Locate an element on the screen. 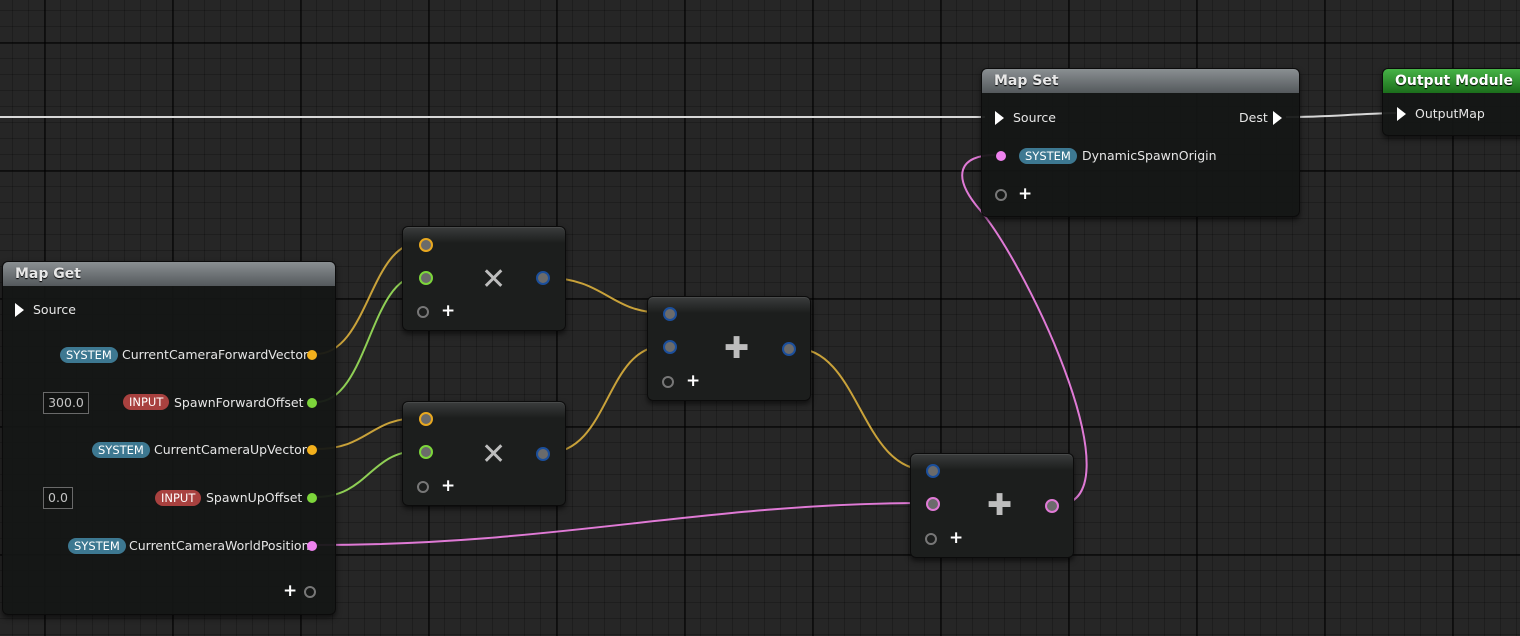  add-2-add-pin is located at coordinates (931, 539).